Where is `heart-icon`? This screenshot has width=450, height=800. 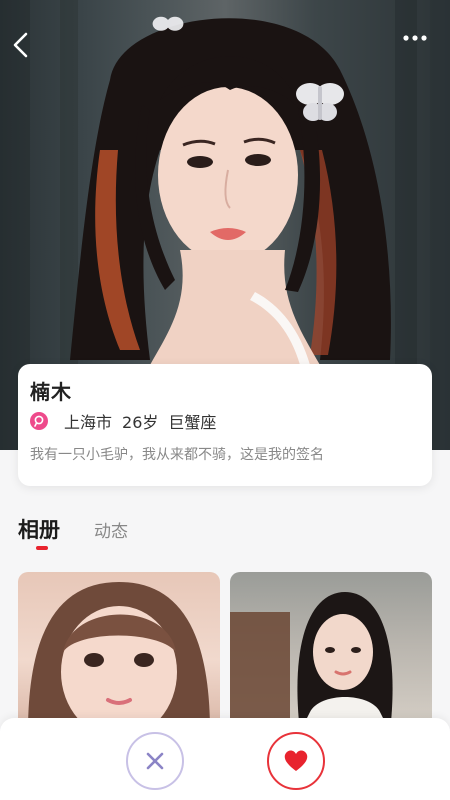
heart-icon is located at coordinates (296, 760).